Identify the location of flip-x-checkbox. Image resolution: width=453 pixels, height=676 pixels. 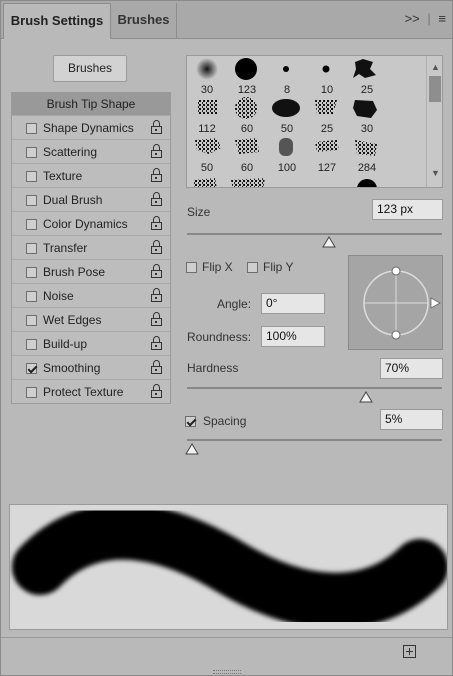
(191, 267).